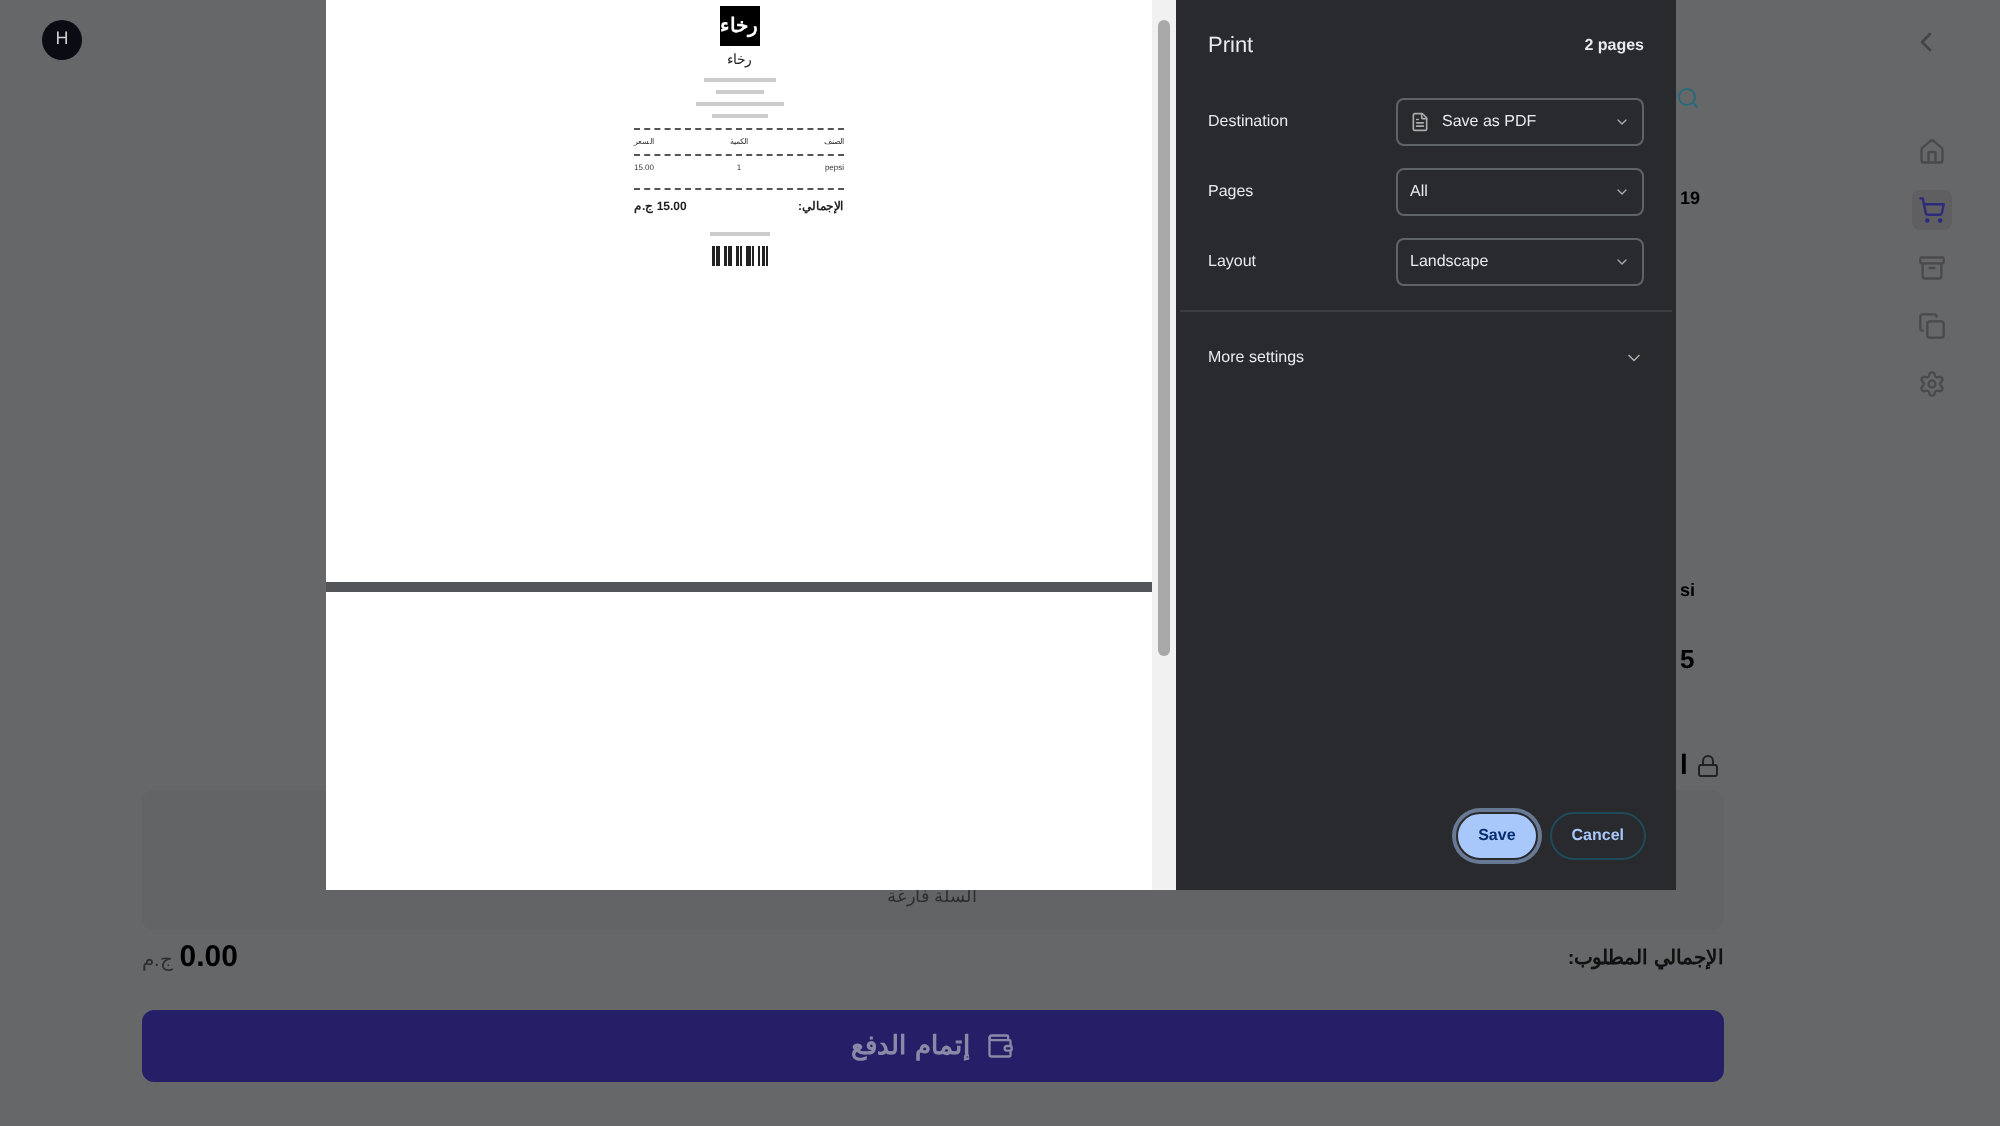  I want to click on total-amount: 0.00, so click(208, 958).